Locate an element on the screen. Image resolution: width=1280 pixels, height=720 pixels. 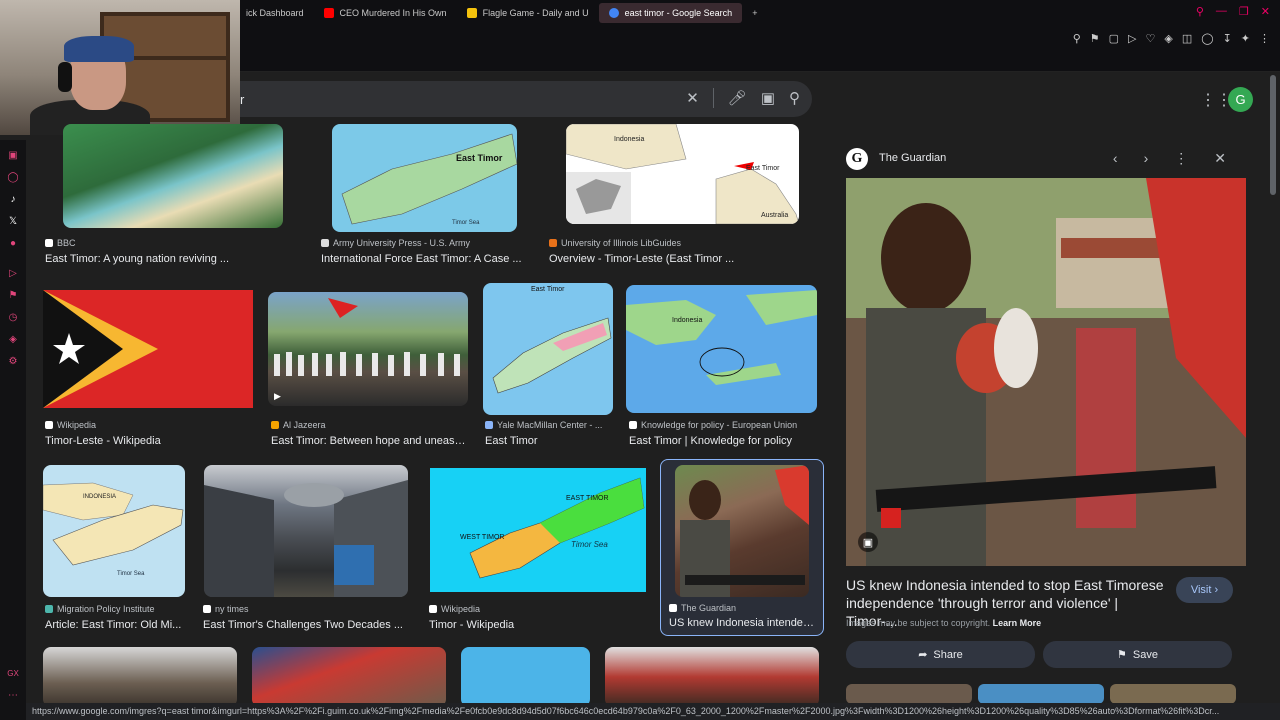
tab-google-search: east timor - Google Search is located at coordinates (670, 13).